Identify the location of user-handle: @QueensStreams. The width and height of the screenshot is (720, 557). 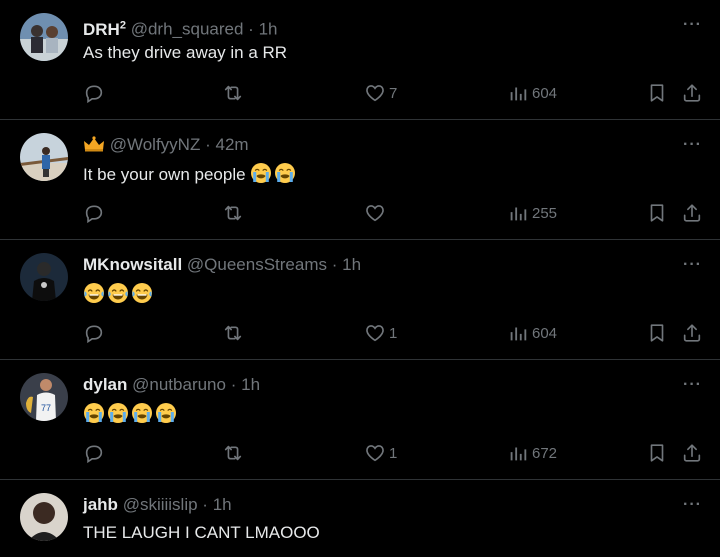
(257, 264).